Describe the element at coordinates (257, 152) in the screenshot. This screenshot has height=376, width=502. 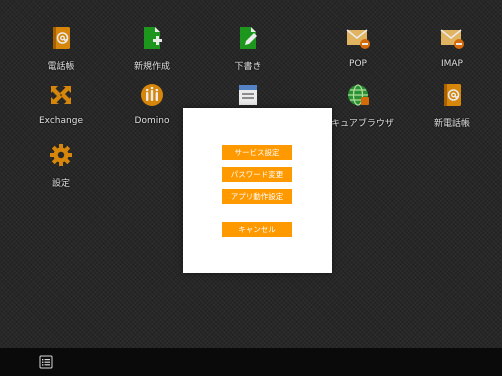
I see `service-settings-button: サービス設定` at that location.